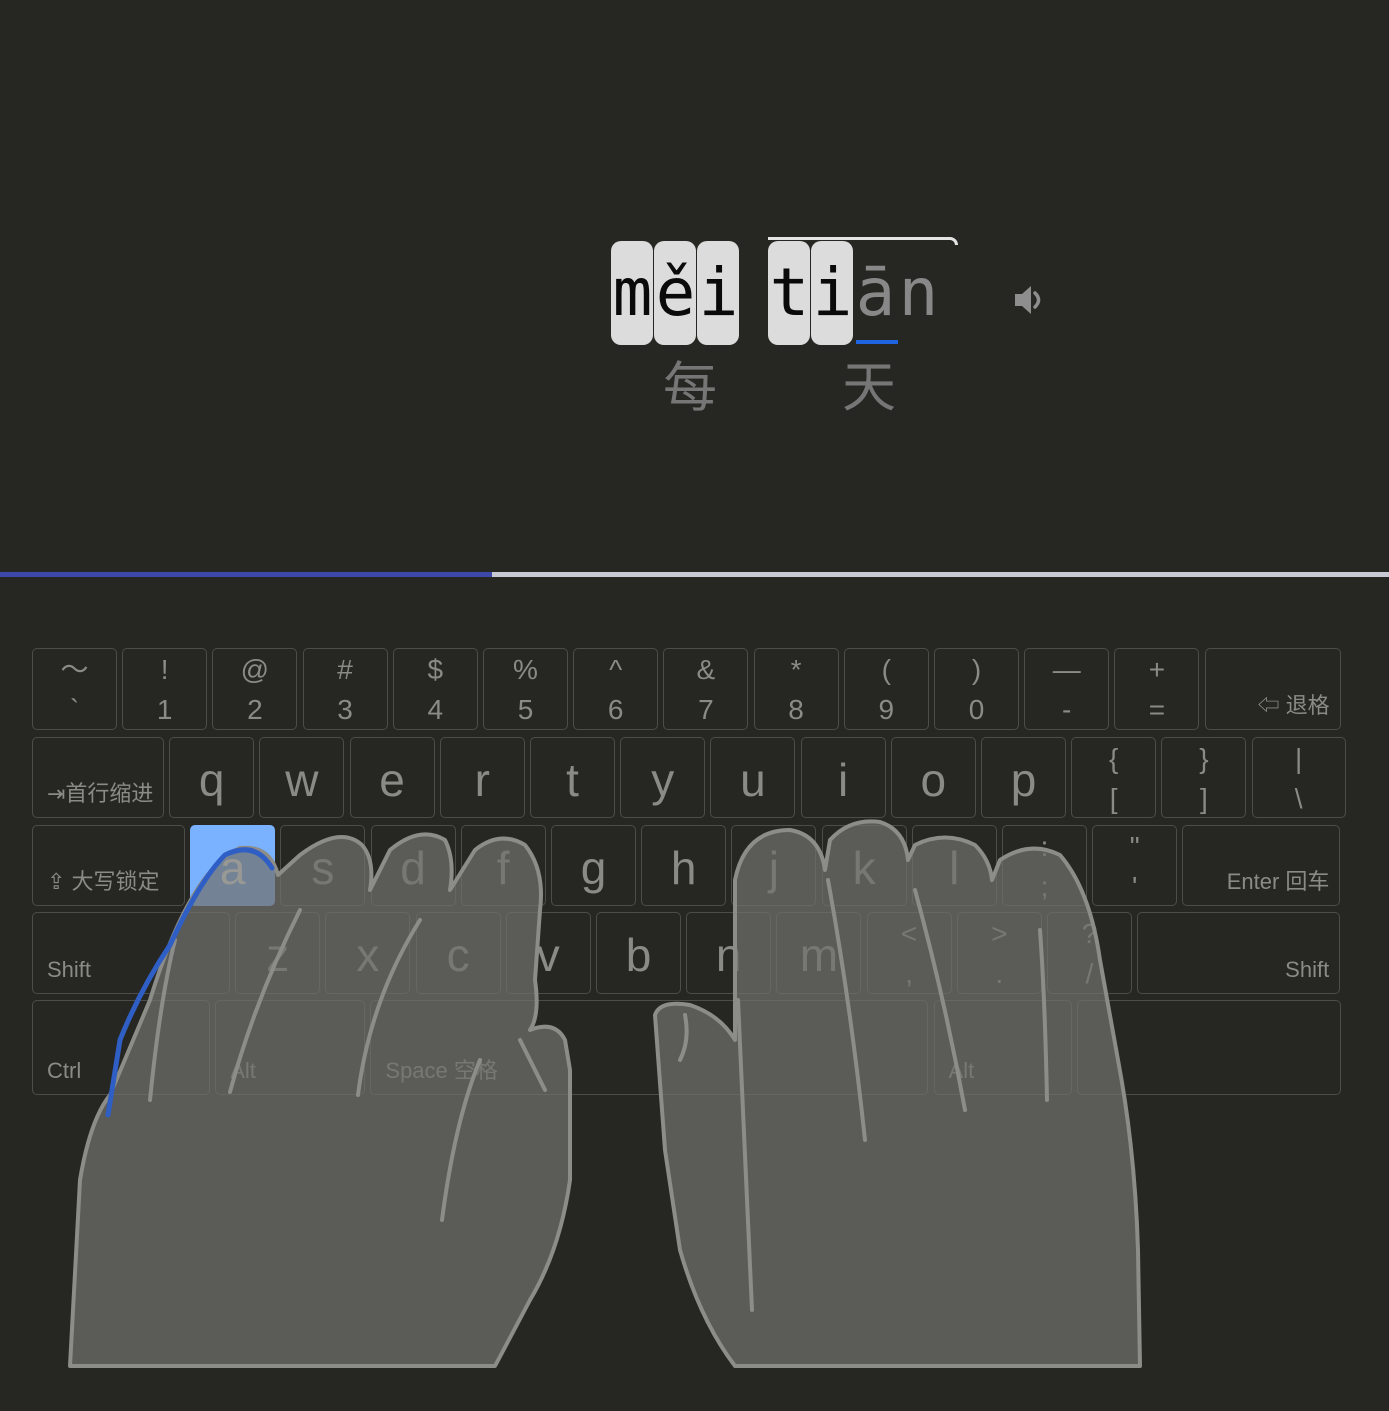 This screenshot has height=1411, width=1389. What do you see at coordinates (999, 973) in the screenshot?
I see `key-label: .` at bounding box center [999, 973].